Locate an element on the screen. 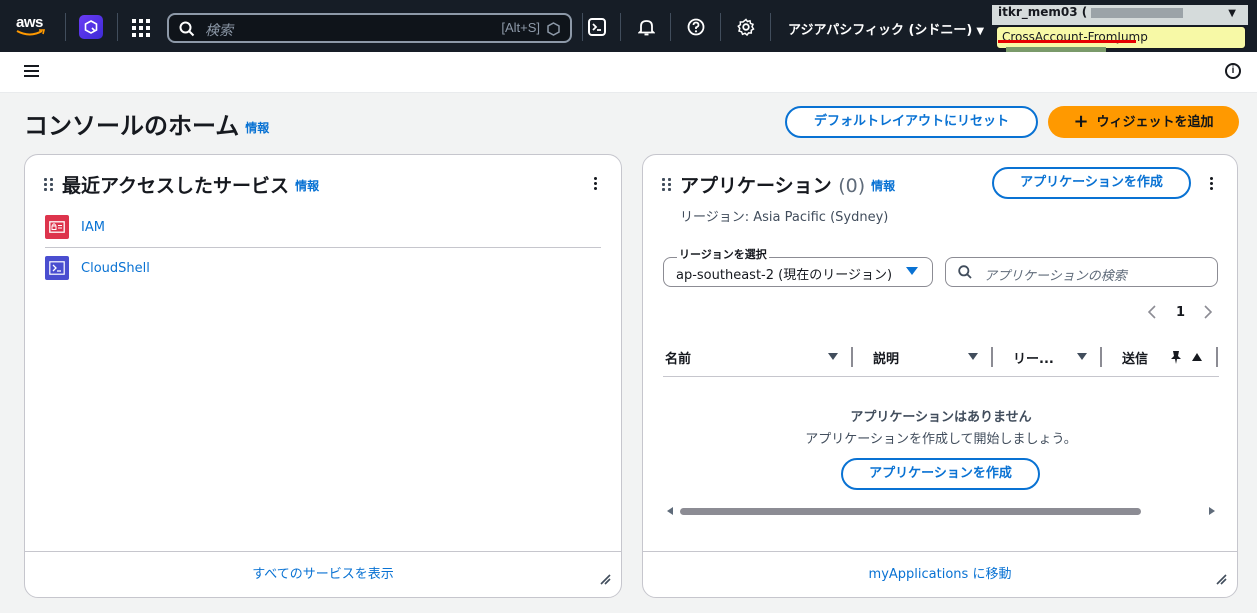 The width and height of the screenshot is (1257, 613). page-number: 1 is located at coordinates (1180, 312).